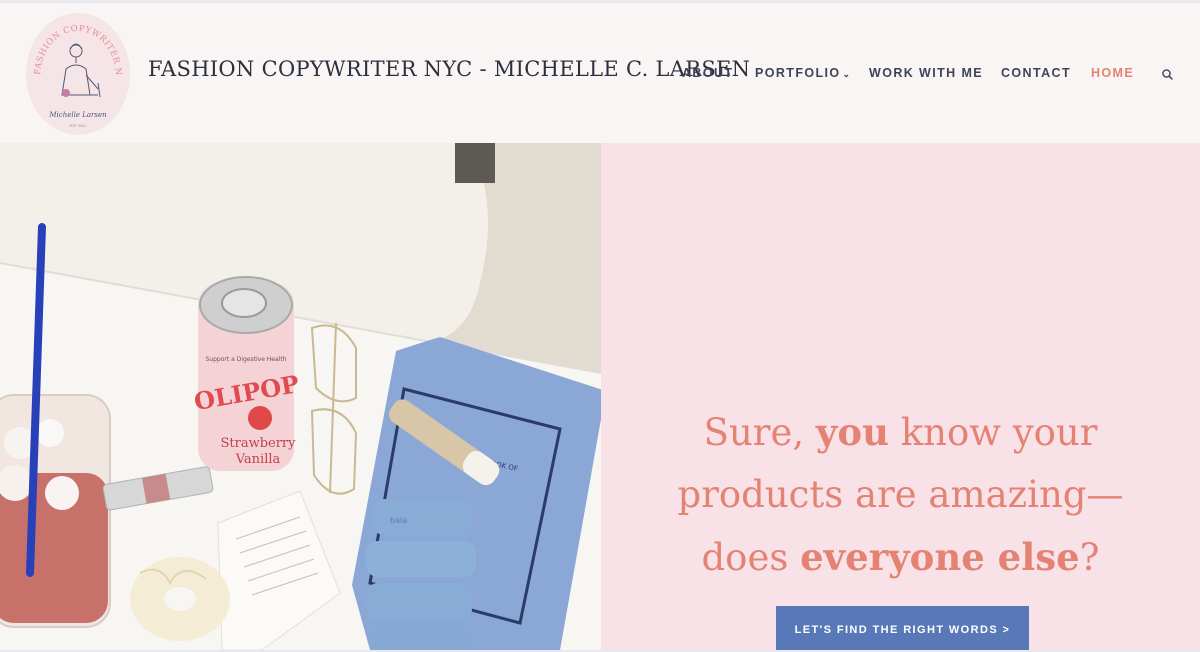 The image size is (1200, 652). What do you see at coordinates (78, 126) in the screenshot?
I see `logo-est: EST. 2021` at bounding box center [78, 126].